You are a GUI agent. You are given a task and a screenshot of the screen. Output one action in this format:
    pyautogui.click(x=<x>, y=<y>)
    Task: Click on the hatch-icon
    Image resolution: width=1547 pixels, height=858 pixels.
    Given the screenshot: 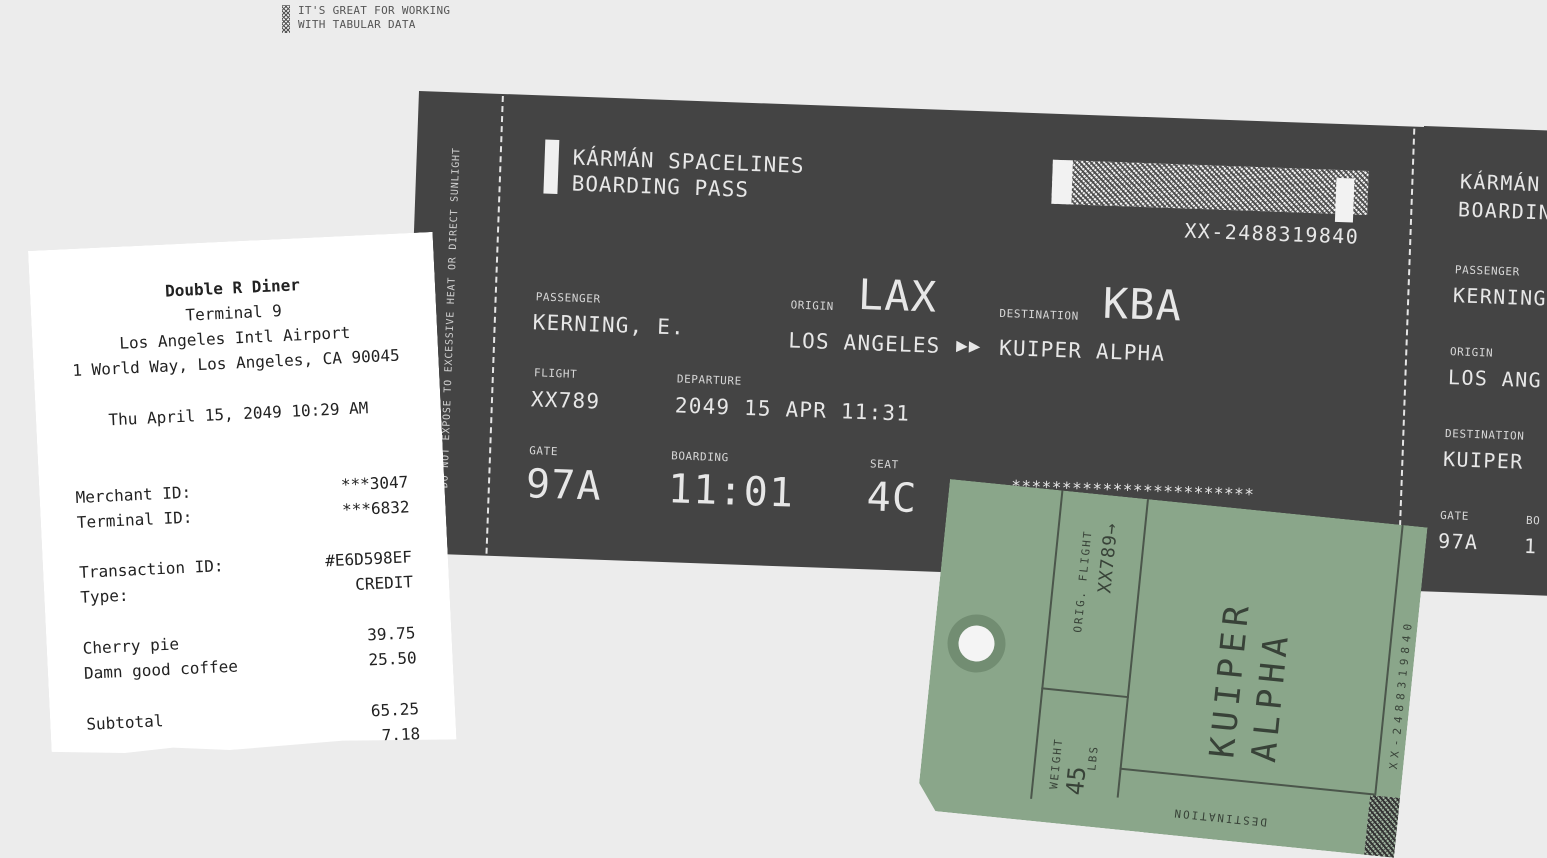 What is the action you would take?
    pyautogui.click(x=286, y=19)
    